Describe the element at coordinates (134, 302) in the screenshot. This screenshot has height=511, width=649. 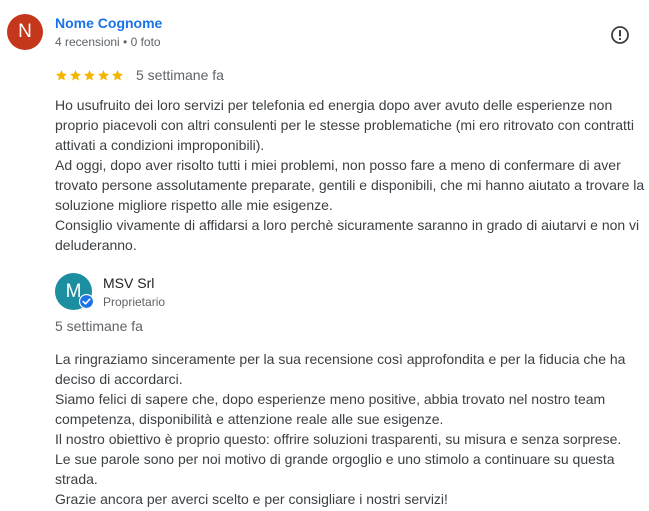
I see `owner-role: Proprietario` at that location.